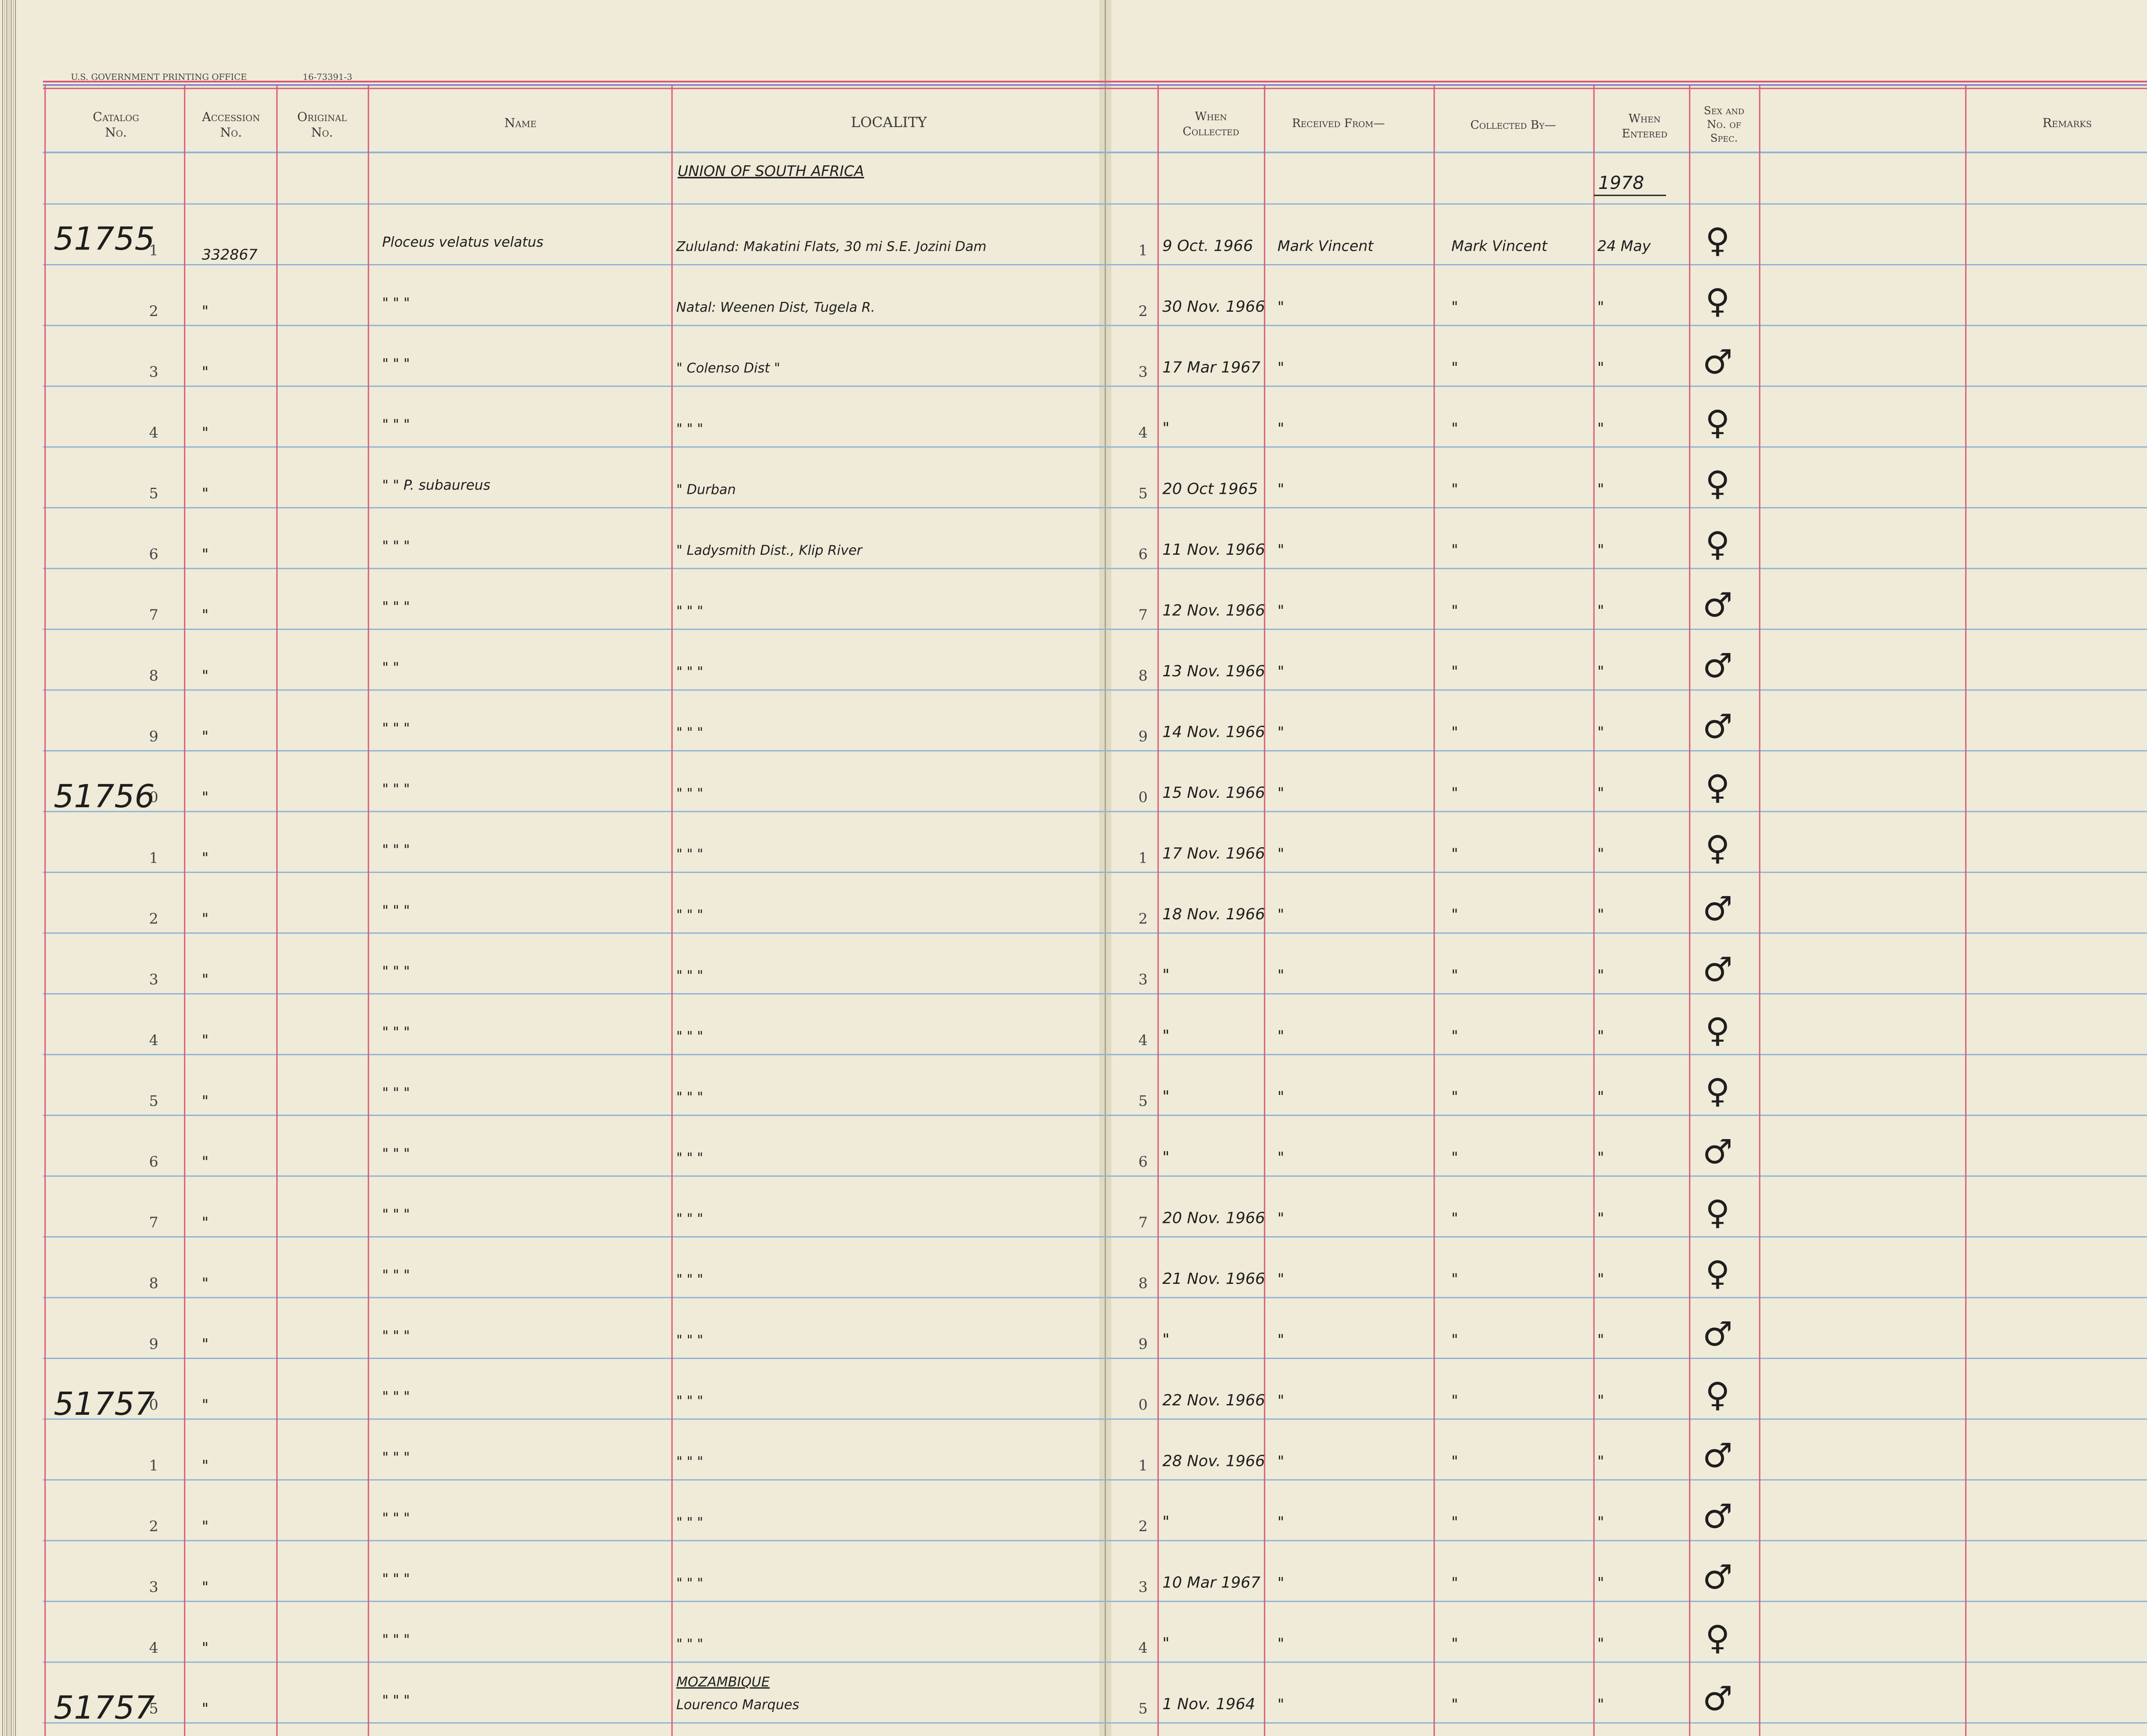 The width and height of the screenshot is (2147, 1736). What do you see at coordinates (1143, 615) in the screenshot?
I see `row-number-right: 7` at bounding box center [1143, 615].